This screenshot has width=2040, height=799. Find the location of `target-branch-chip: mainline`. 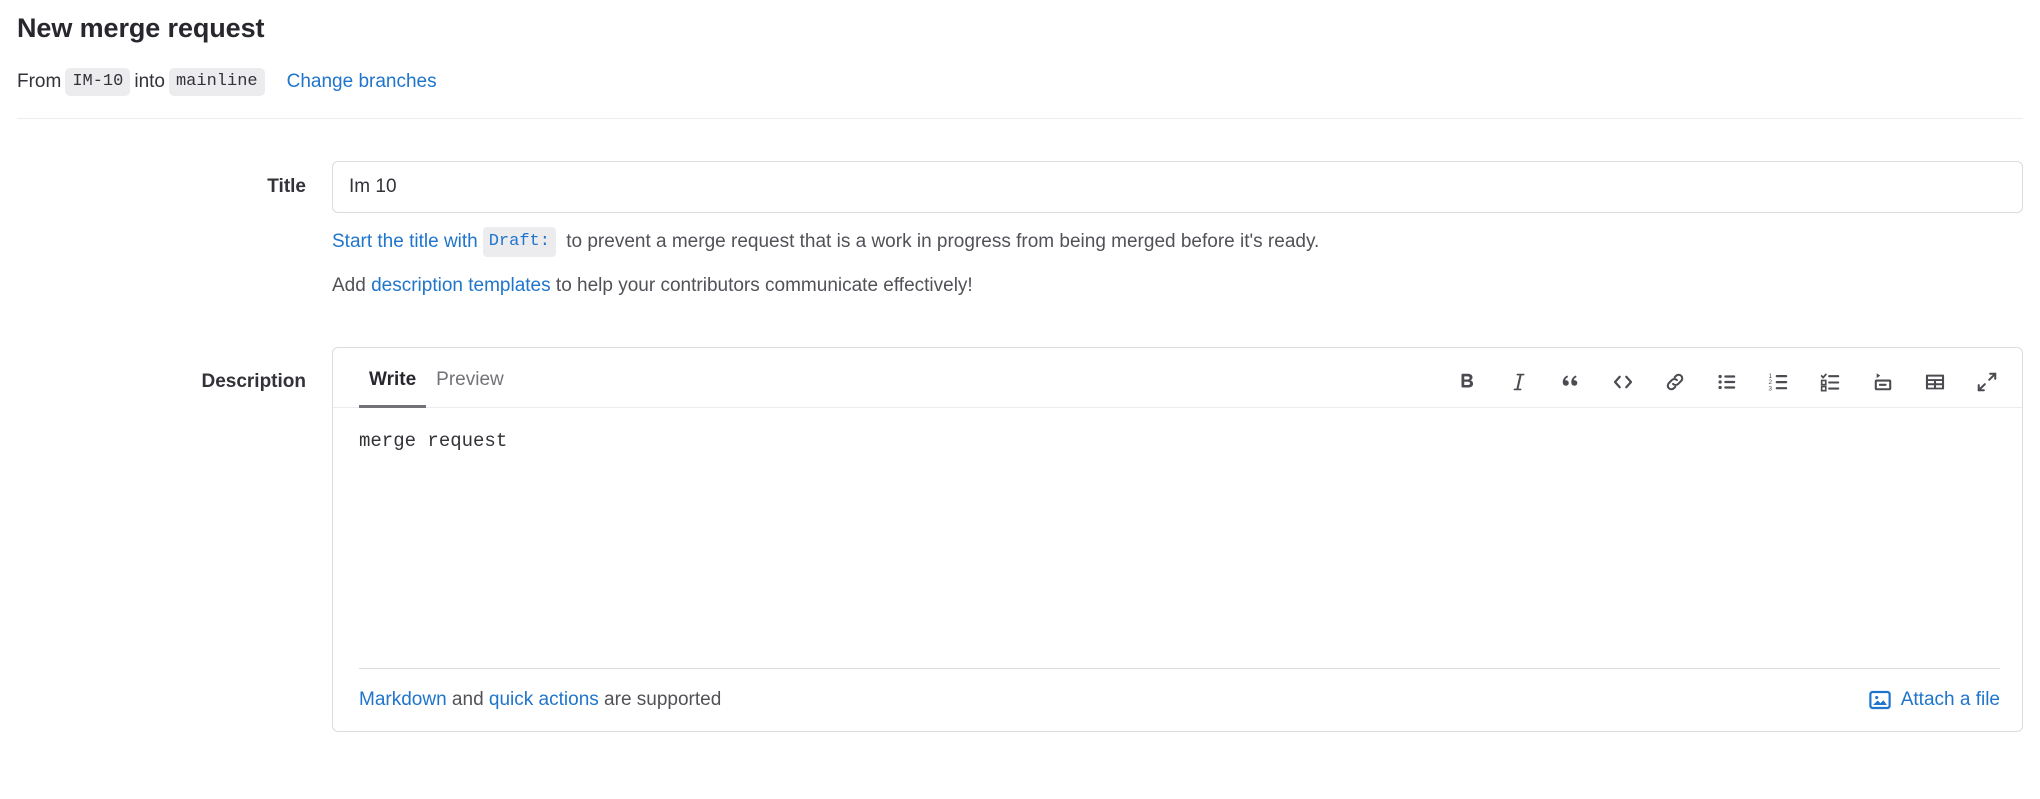

target-branch-chip: mainline is located at coordinates (216, 82).